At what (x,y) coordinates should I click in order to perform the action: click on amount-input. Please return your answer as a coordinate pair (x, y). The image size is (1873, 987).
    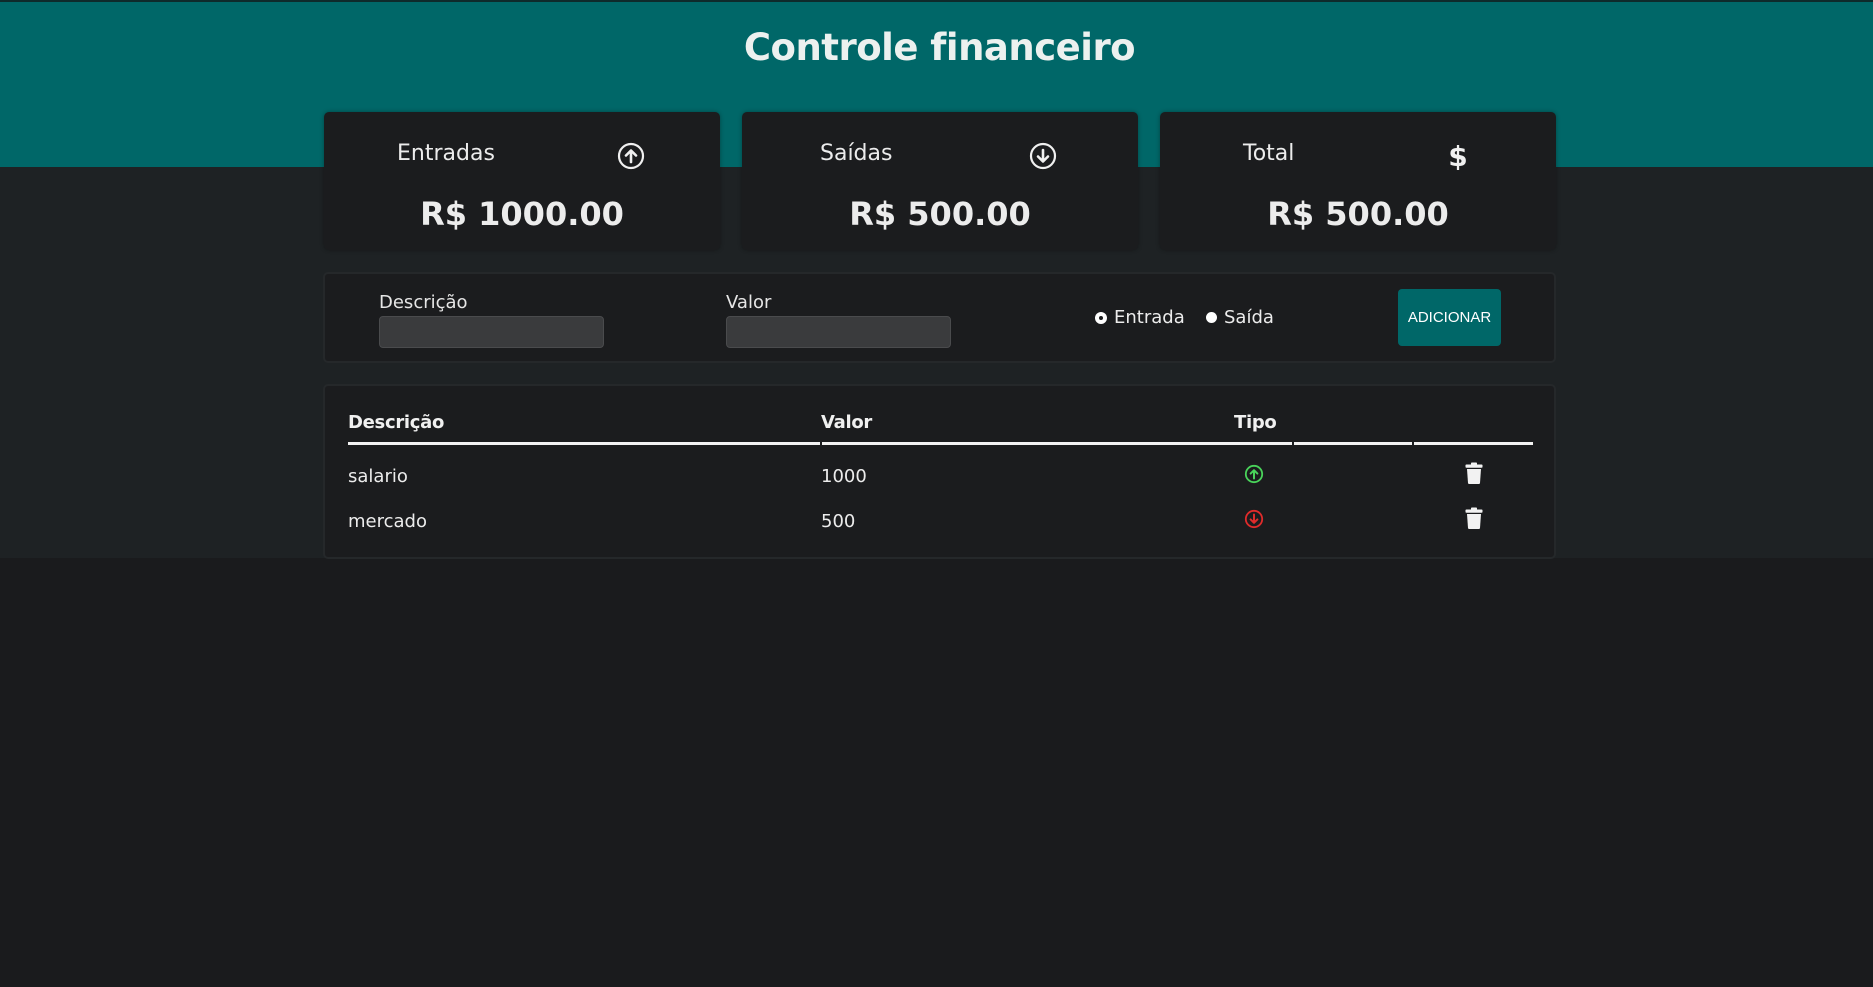
    Looking at the image, I should click on (838, 332).